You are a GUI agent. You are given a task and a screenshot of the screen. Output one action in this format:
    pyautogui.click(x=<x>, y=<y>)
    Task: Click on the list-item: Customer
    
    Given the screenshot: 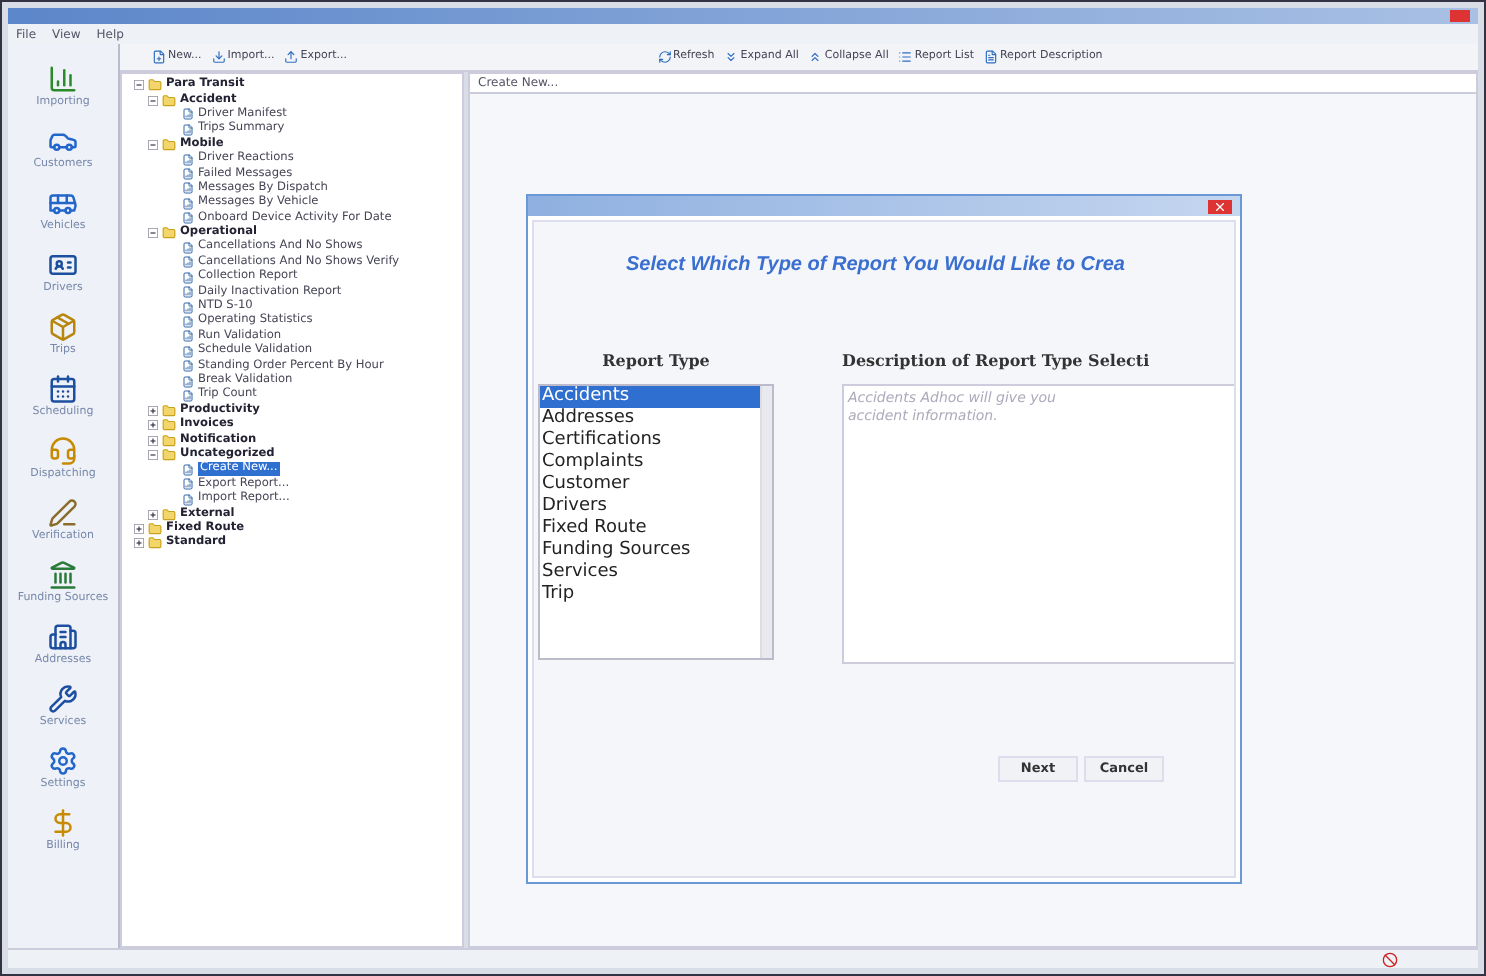 What is the action you would take?
    pyautogui.click(x=650, y=485)
    